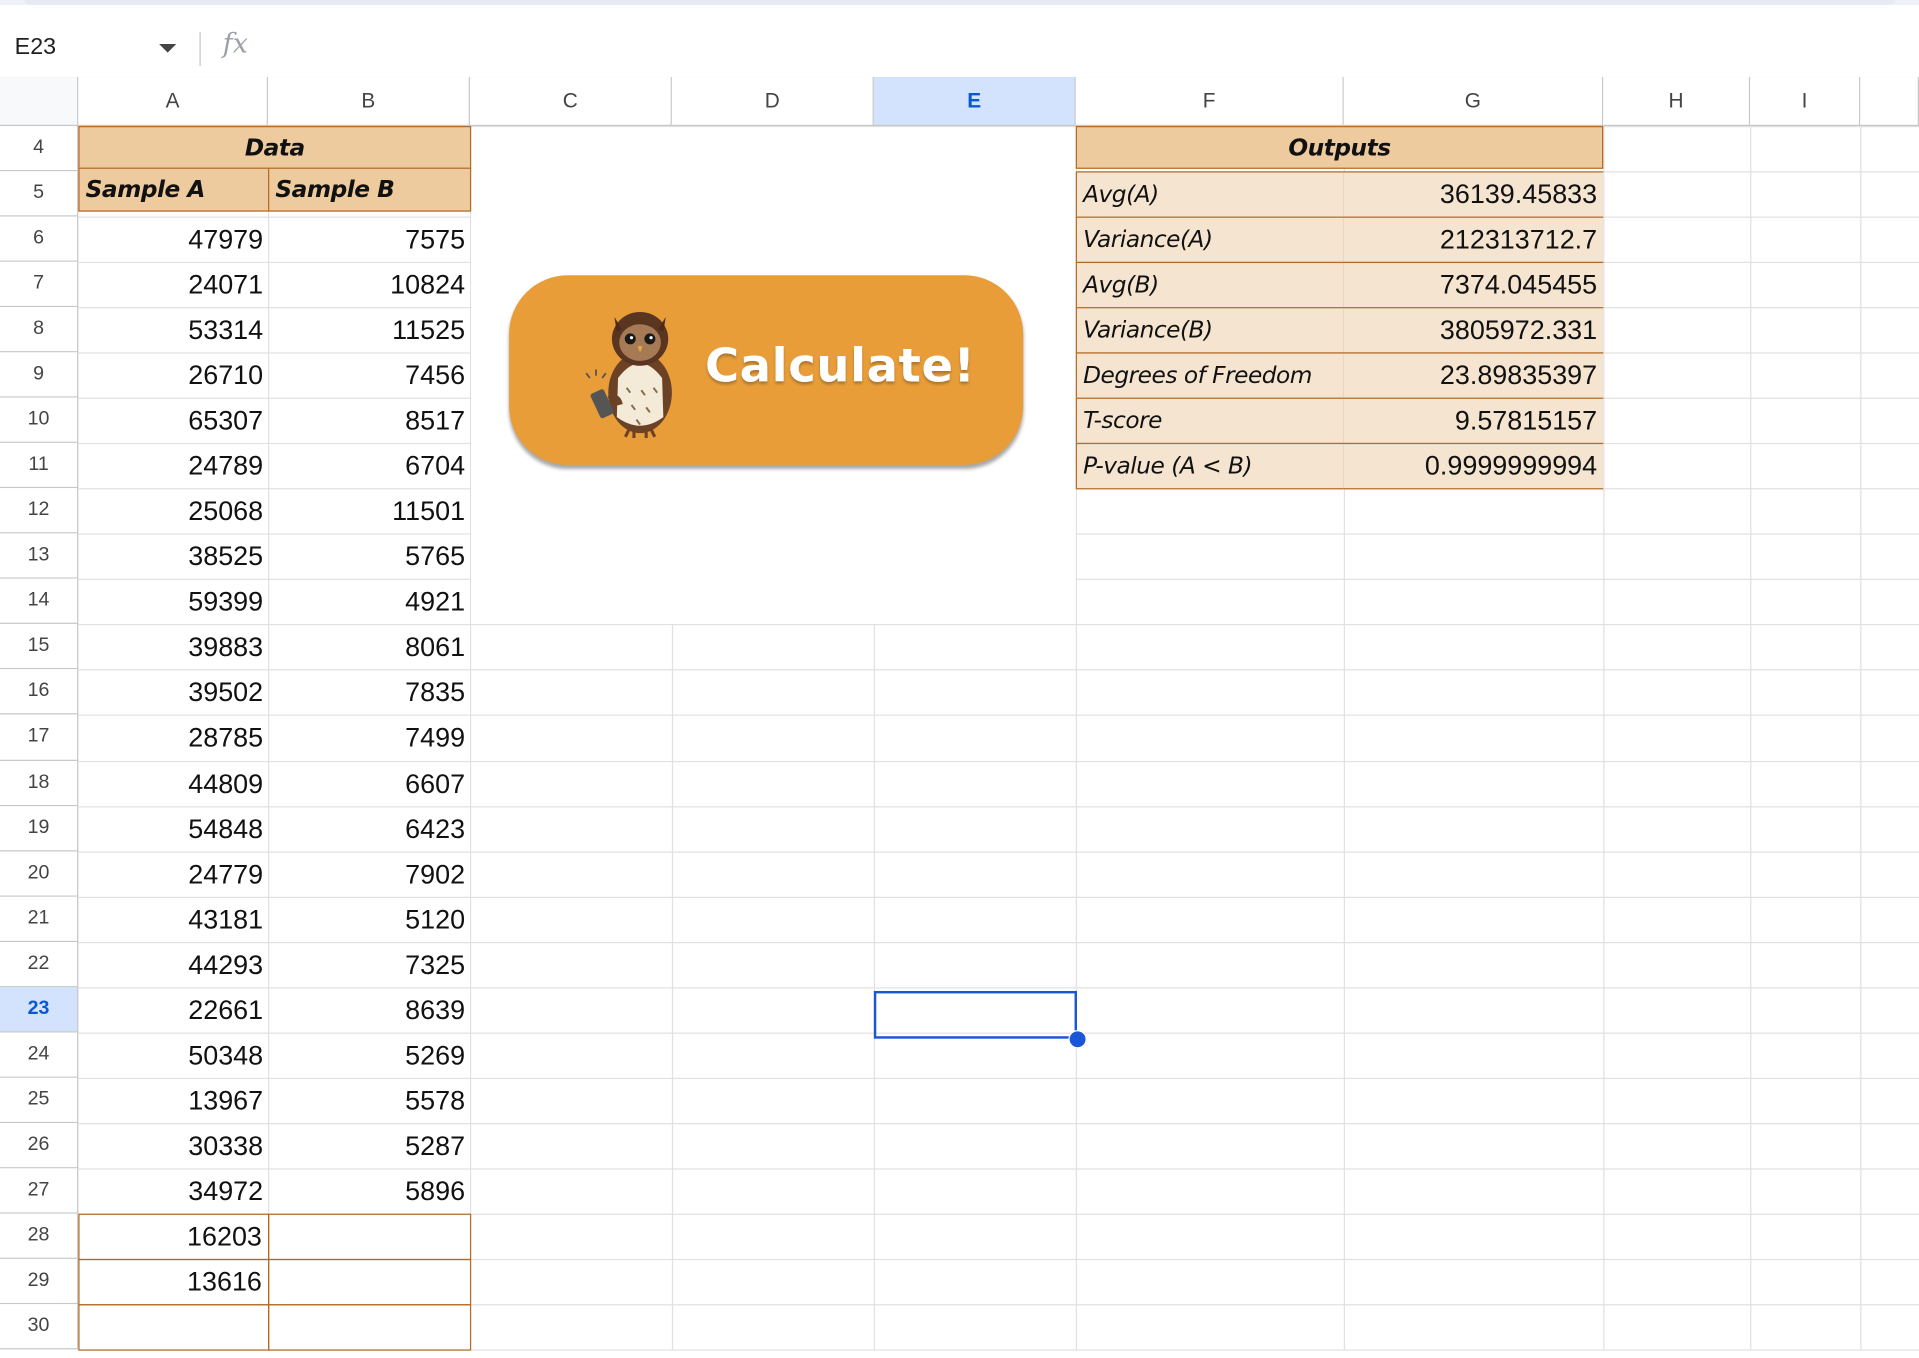 The height and width of the screenshot is (1358, 1919). What do you see at coordinates (173, 240) in the screenshot?
I see `sample-a-cell: 47979` at bounding box center [173, 240].